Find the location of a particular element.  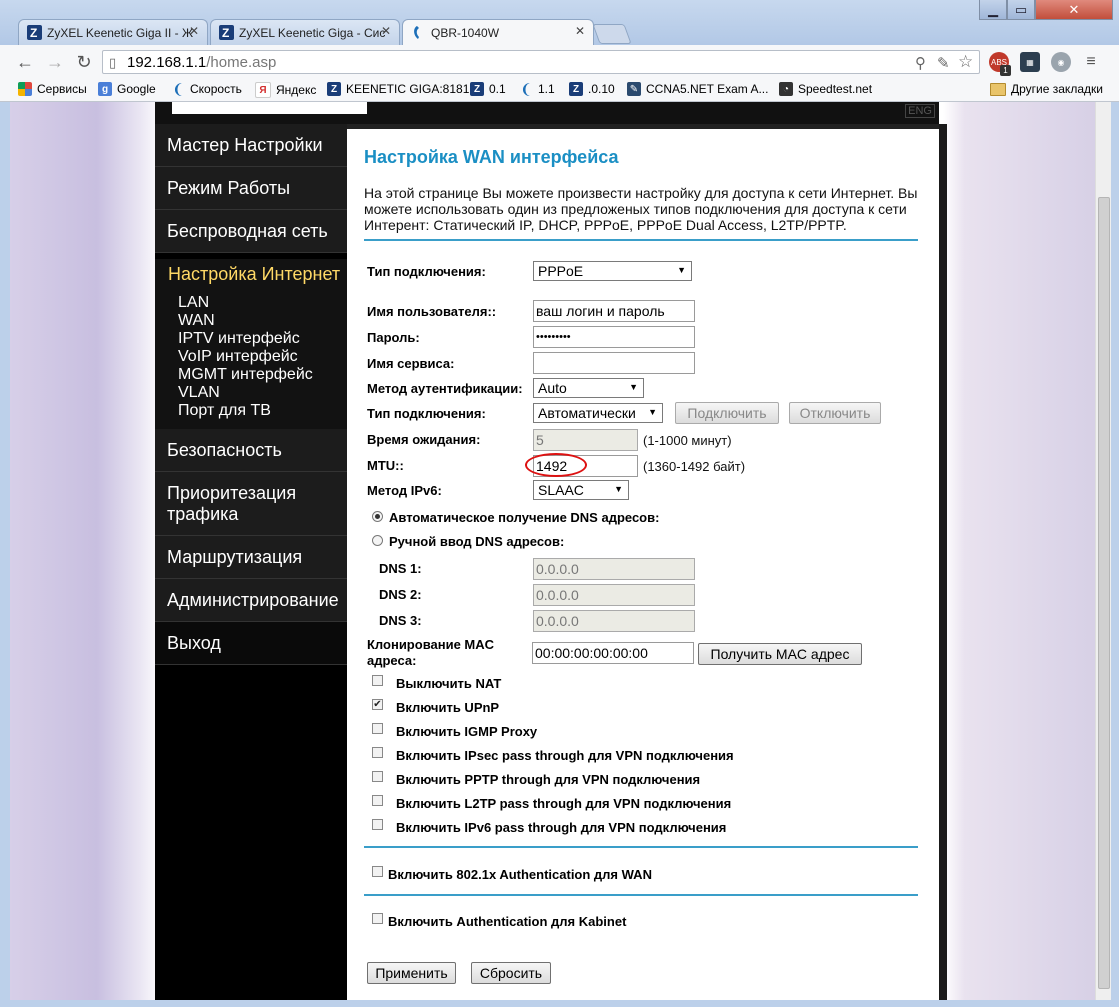

ext-badge: 1 is located at coordinates (1005, 70).